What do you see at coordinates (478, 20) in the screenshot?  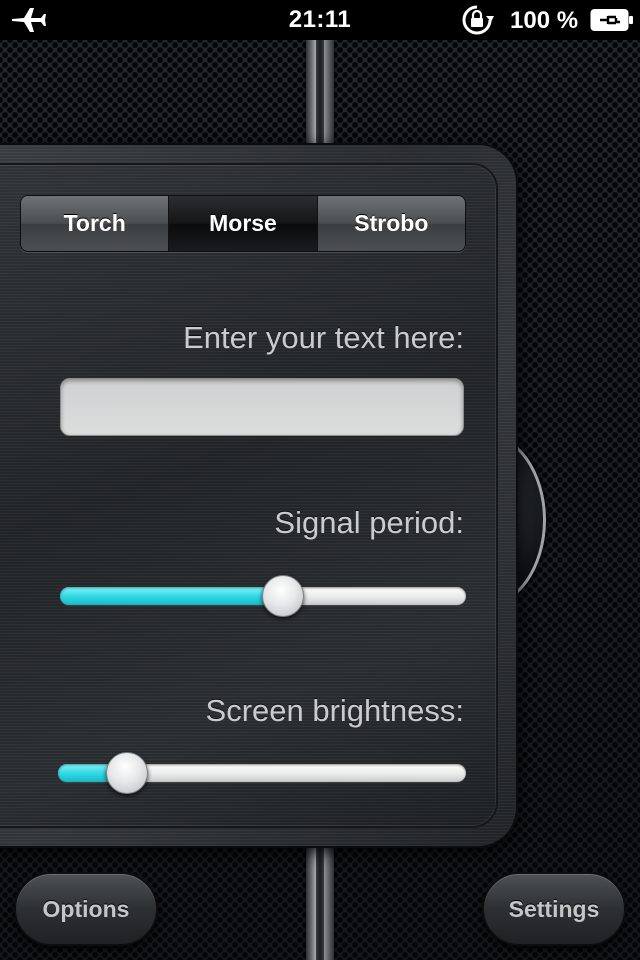 I see `orientation-lock-icon` at bounding box center [478, 20].